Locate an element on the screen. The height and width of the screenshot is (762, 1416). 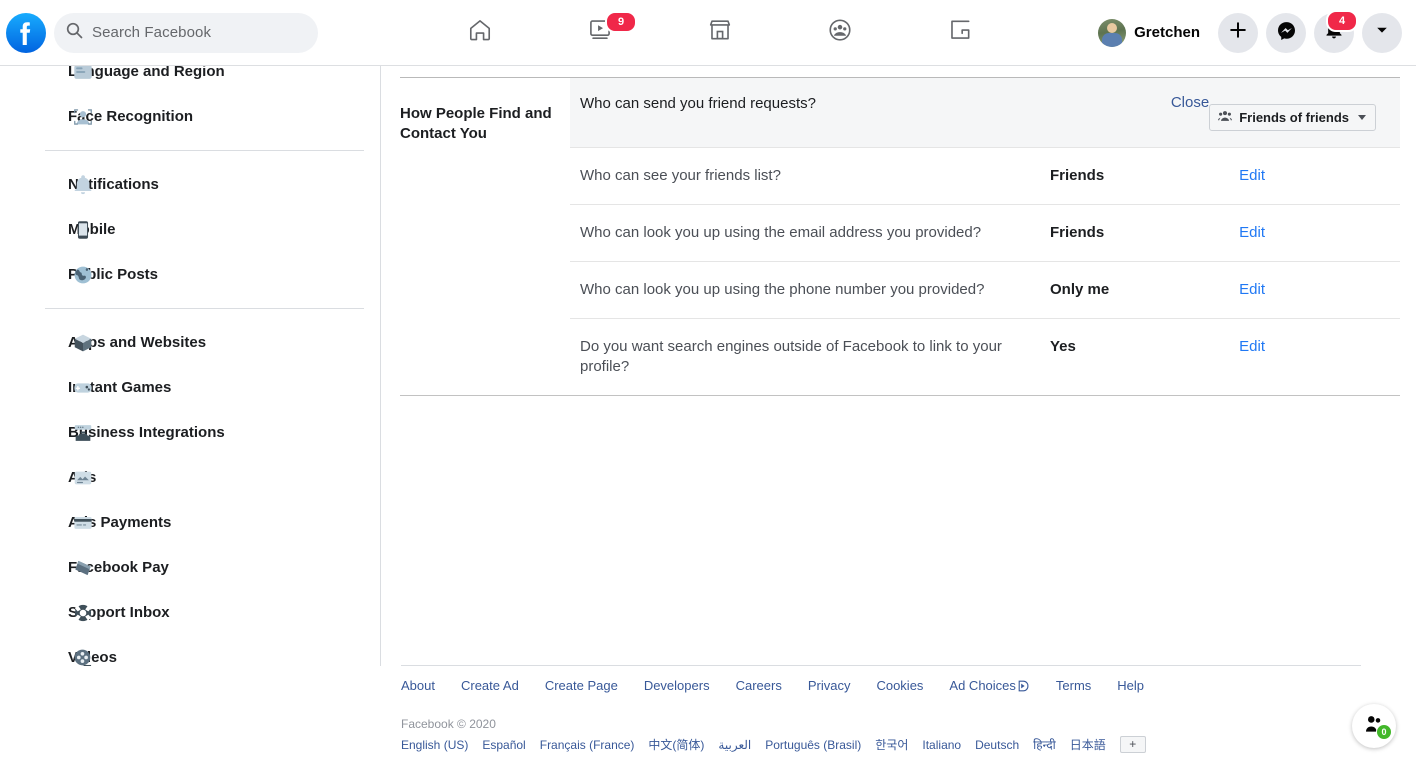
nav-left-group: Search Facebook is located at coordinates (159, 32).